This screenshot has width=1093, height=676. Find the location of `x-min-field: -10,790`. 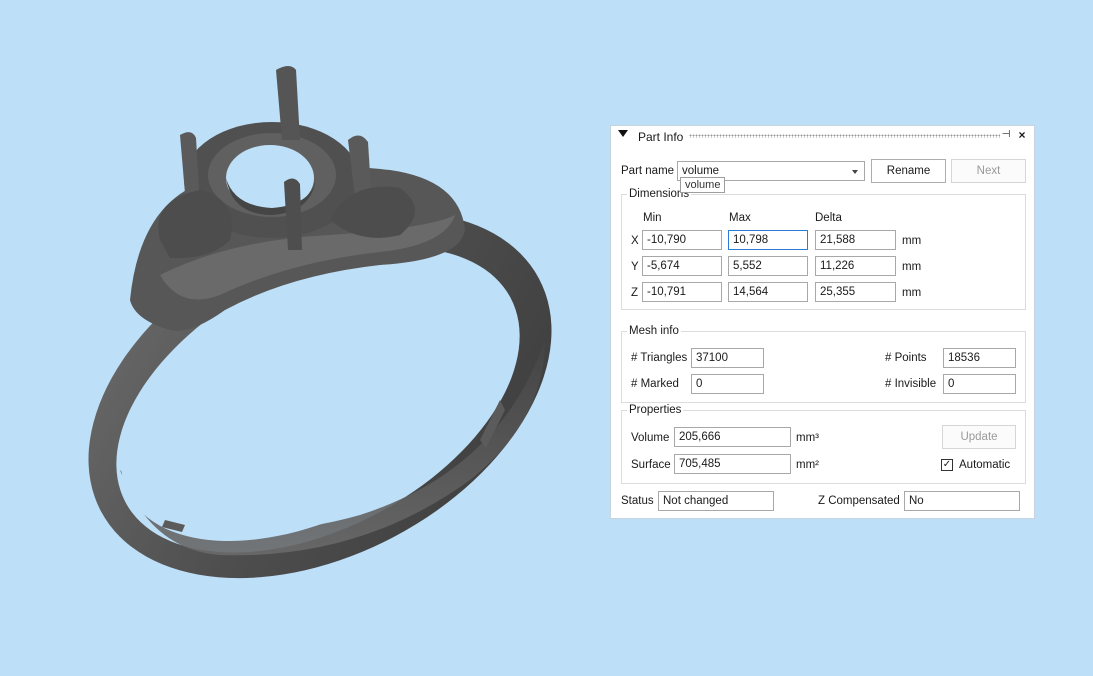

x-min-field: -10,790 is located at coordinates (682, 240).